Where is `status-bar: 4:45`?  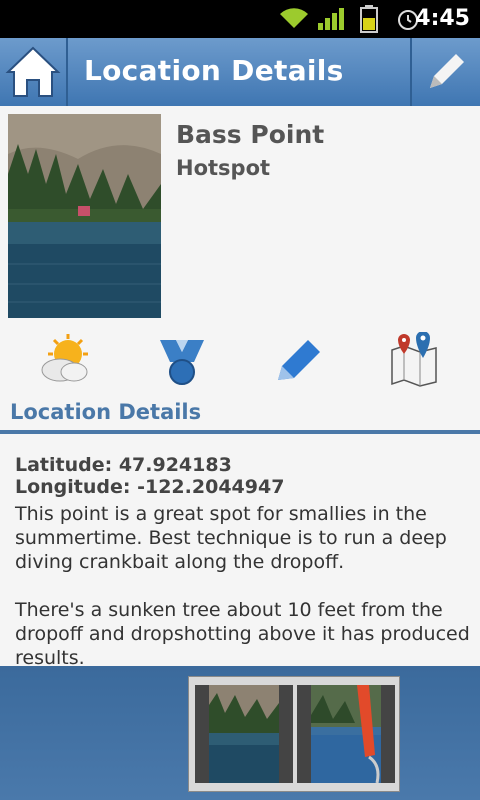 status-bar: 4:45 is located at coordinates (240, 19).